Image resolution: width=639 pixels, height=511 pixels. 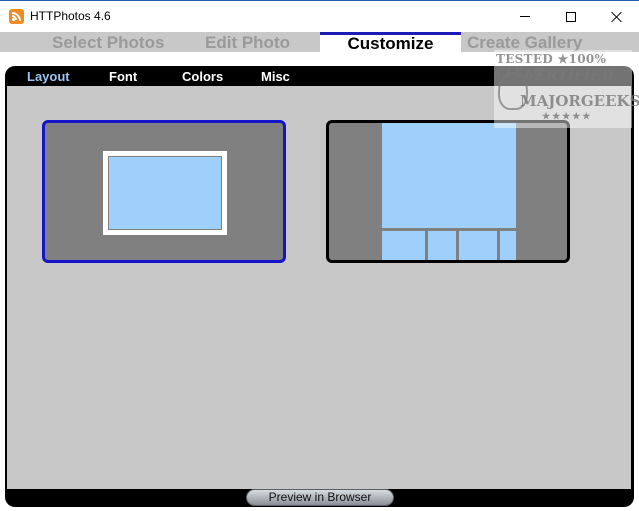 I want to click on watermark-line-4: ★★★★★, so click(x=567, y=117).